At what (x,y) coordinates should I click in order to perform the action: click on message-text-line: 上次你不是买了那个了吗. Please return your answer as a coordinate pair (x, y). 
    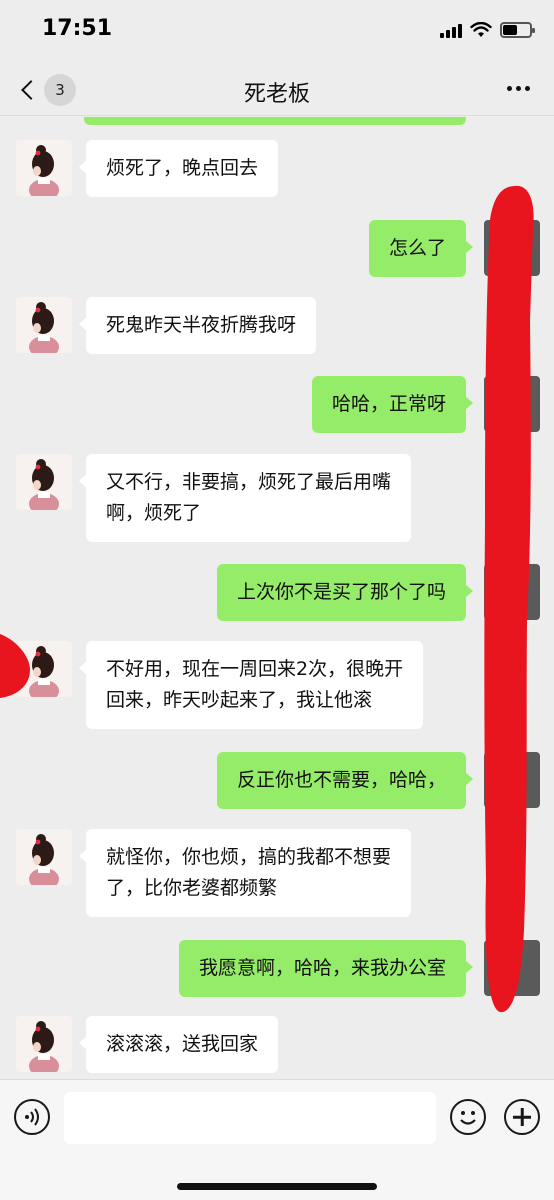
    Looking at the image, I should click on (341, 592).